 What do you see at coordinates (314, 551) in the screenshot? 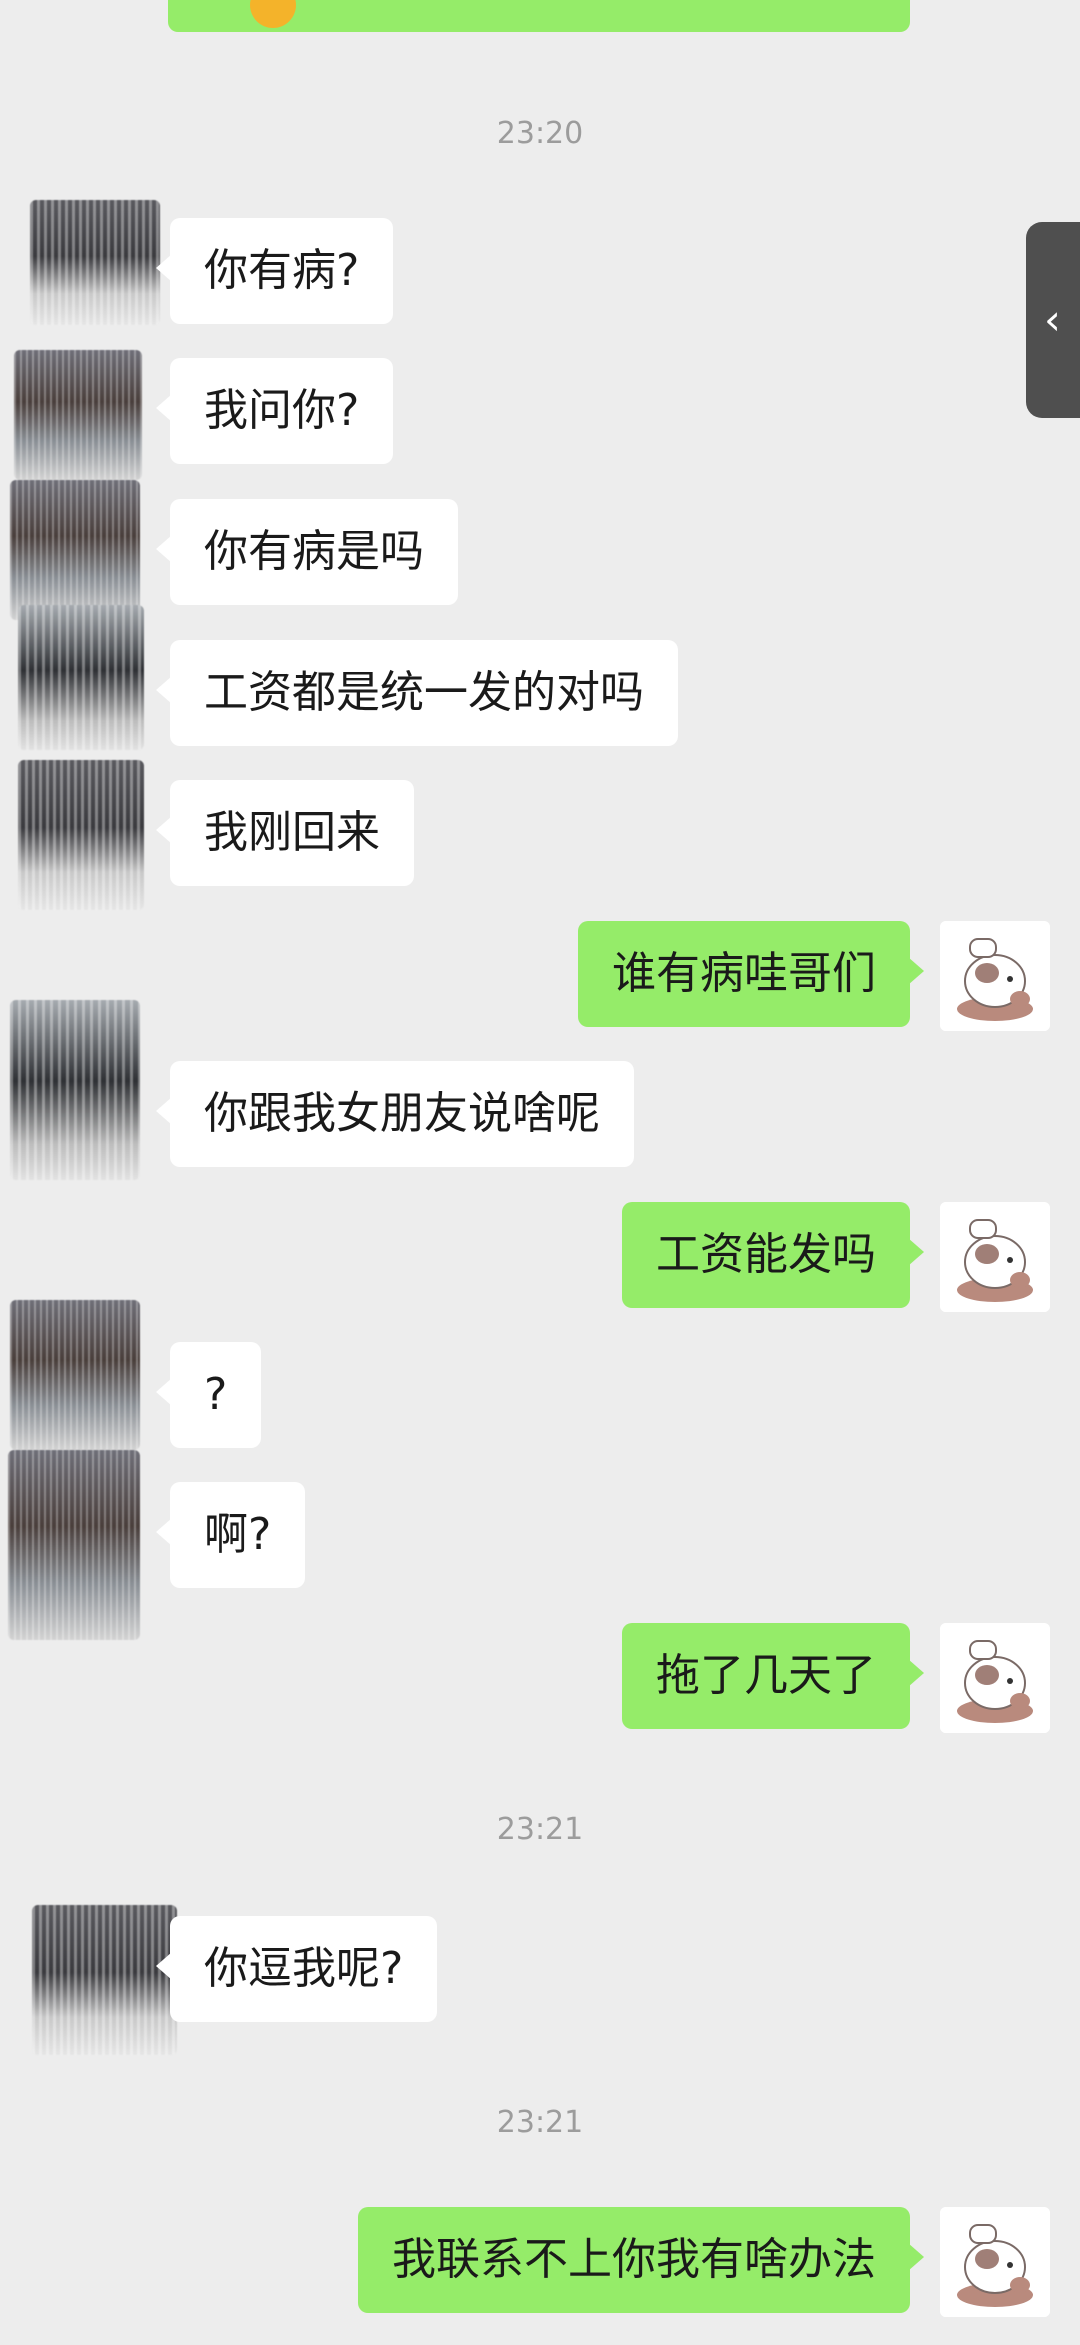
I see `message-text: 你有病是吗` at bounding box center [314, 551].